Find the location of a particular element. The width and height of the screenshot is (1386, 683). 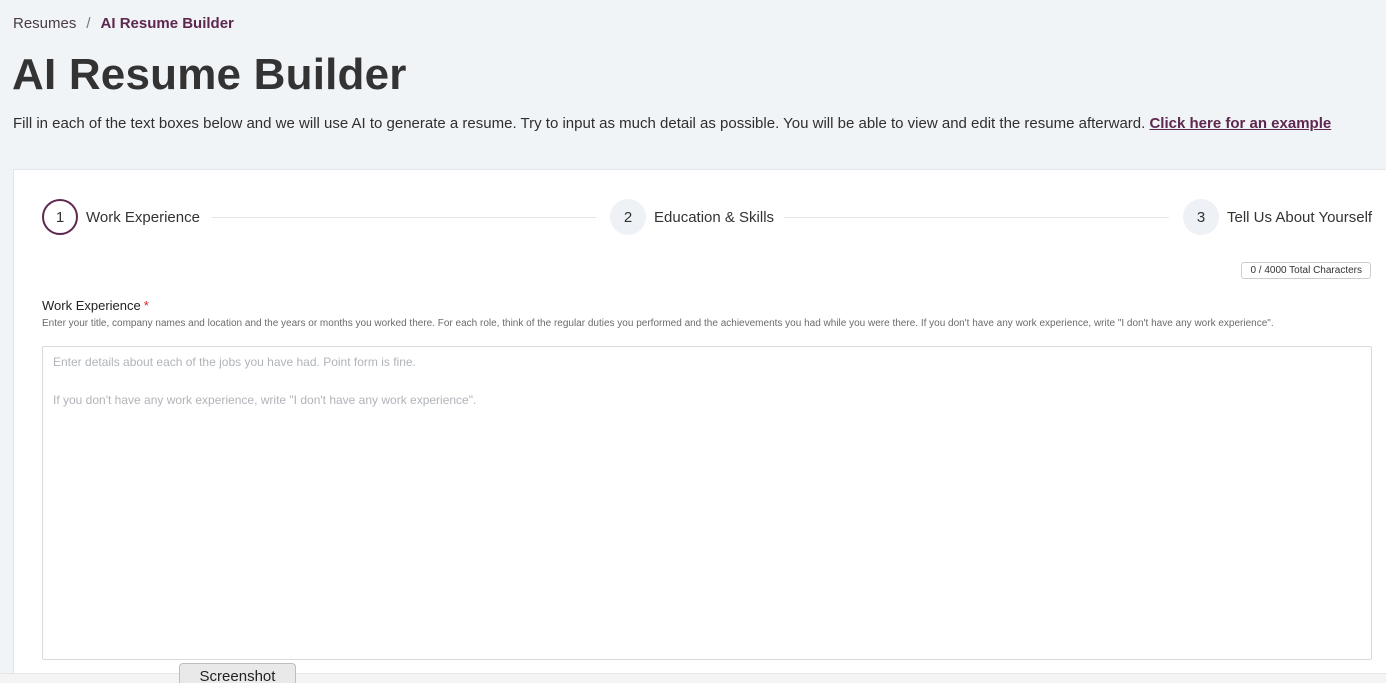

screenshot-tab: Screenshot is located at coordinates (237, 673).